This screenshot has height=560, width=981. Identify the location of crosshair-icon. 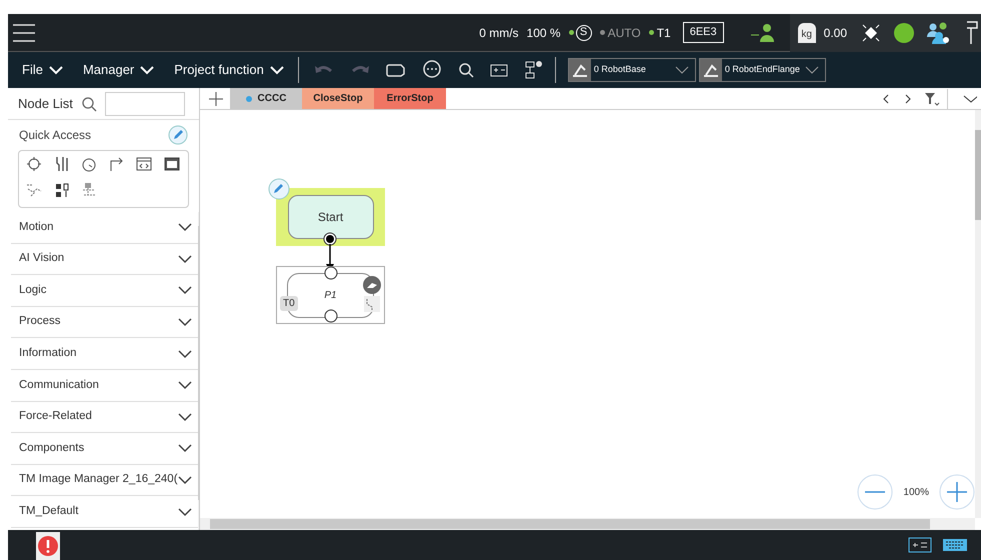
(34, 164).